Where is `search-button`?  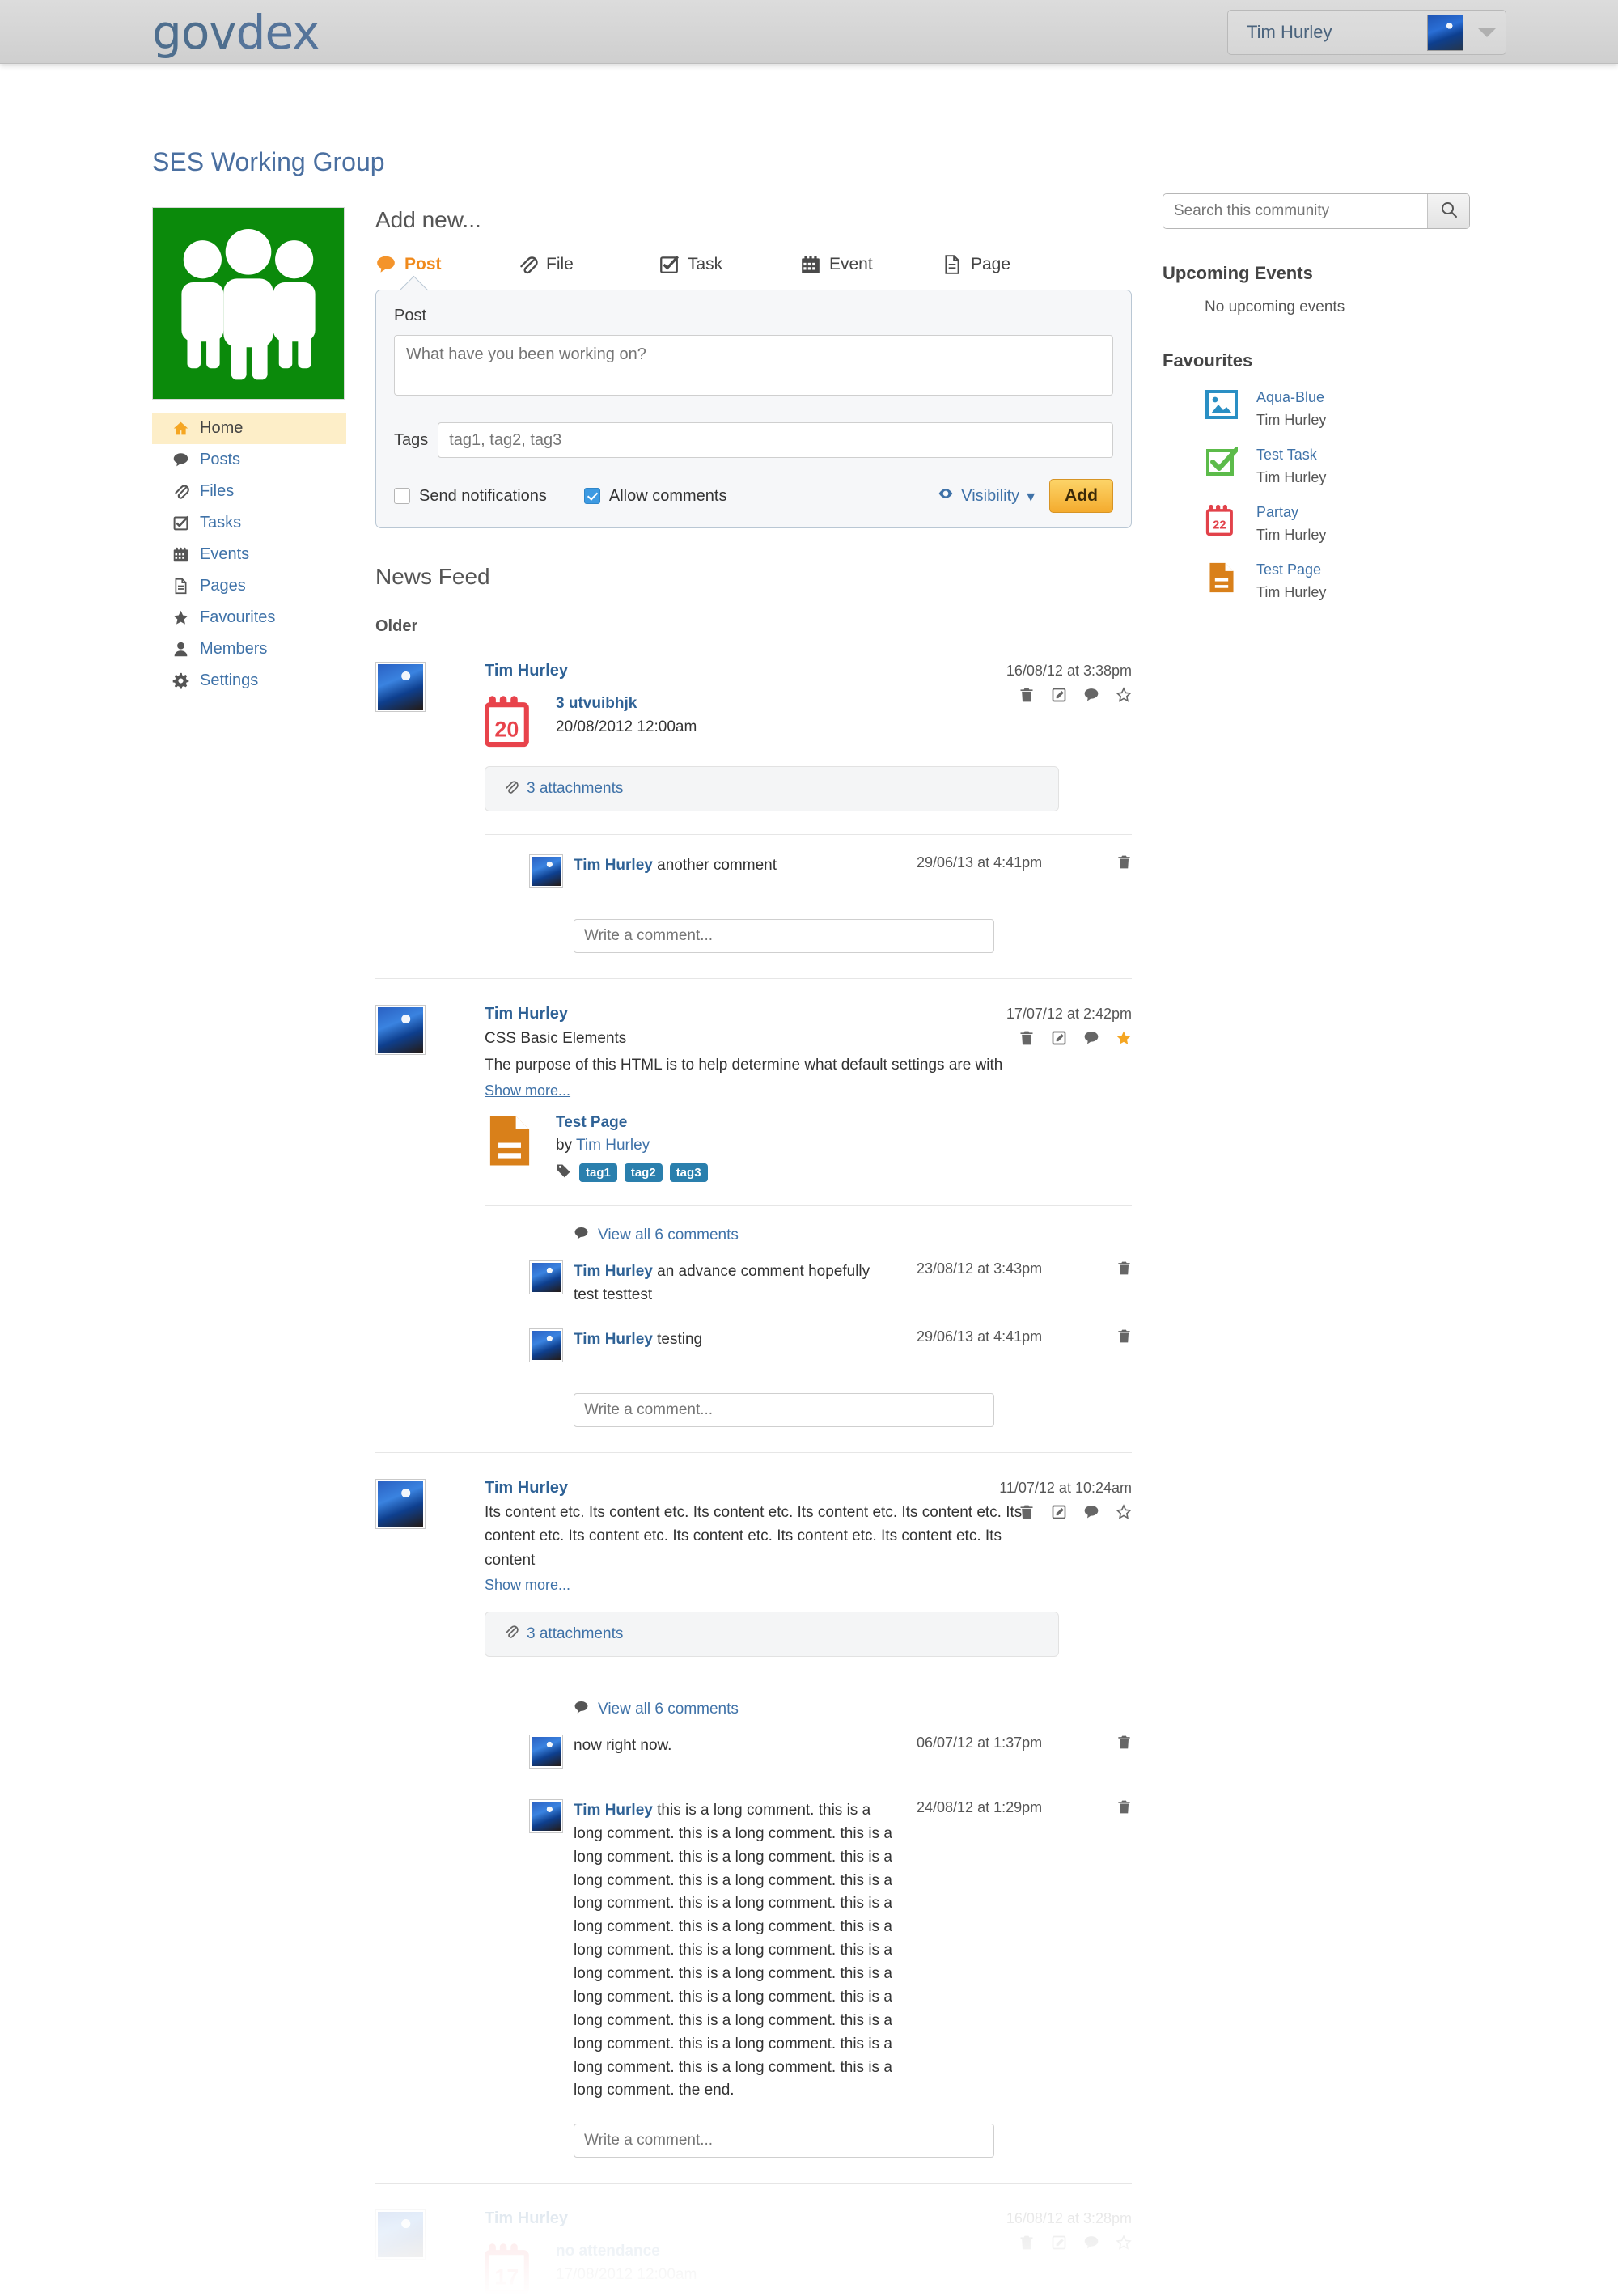 search-button is located at coordinates (1448, 211).